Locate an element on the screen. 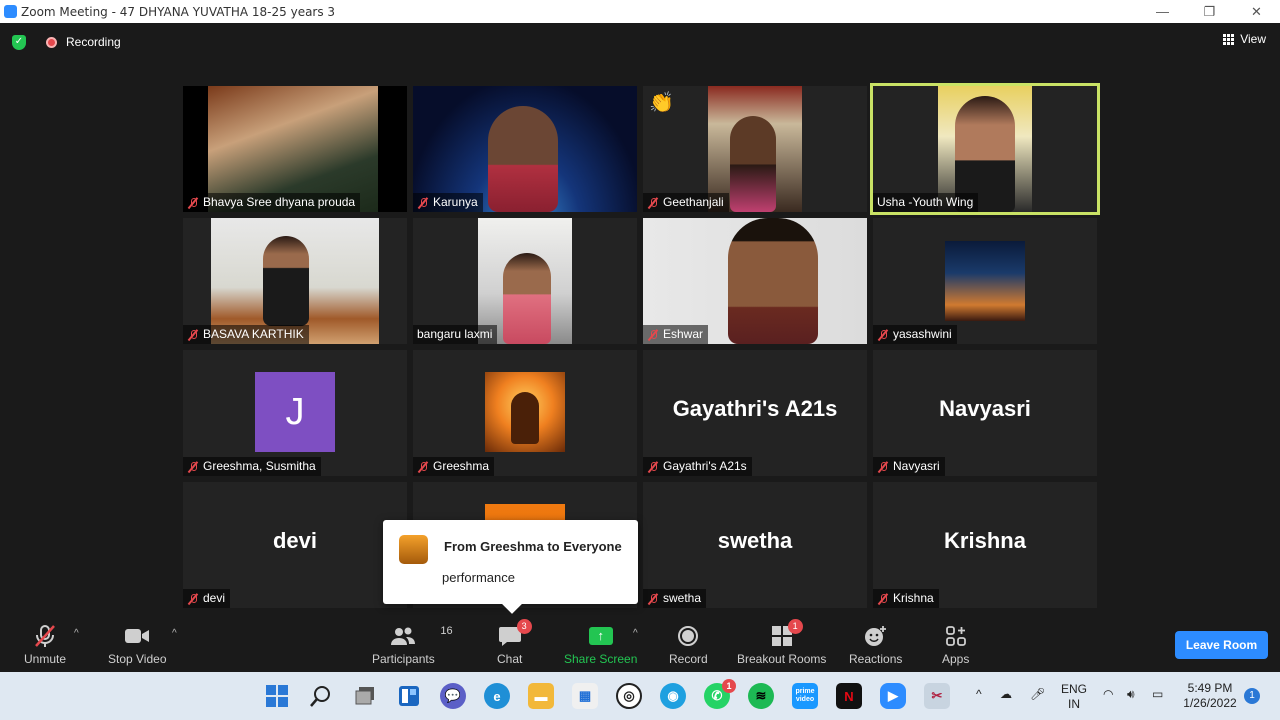 The width and height of the screenshot is (1280, 720). participants-count: 16 is located at coordinates (446, 631).